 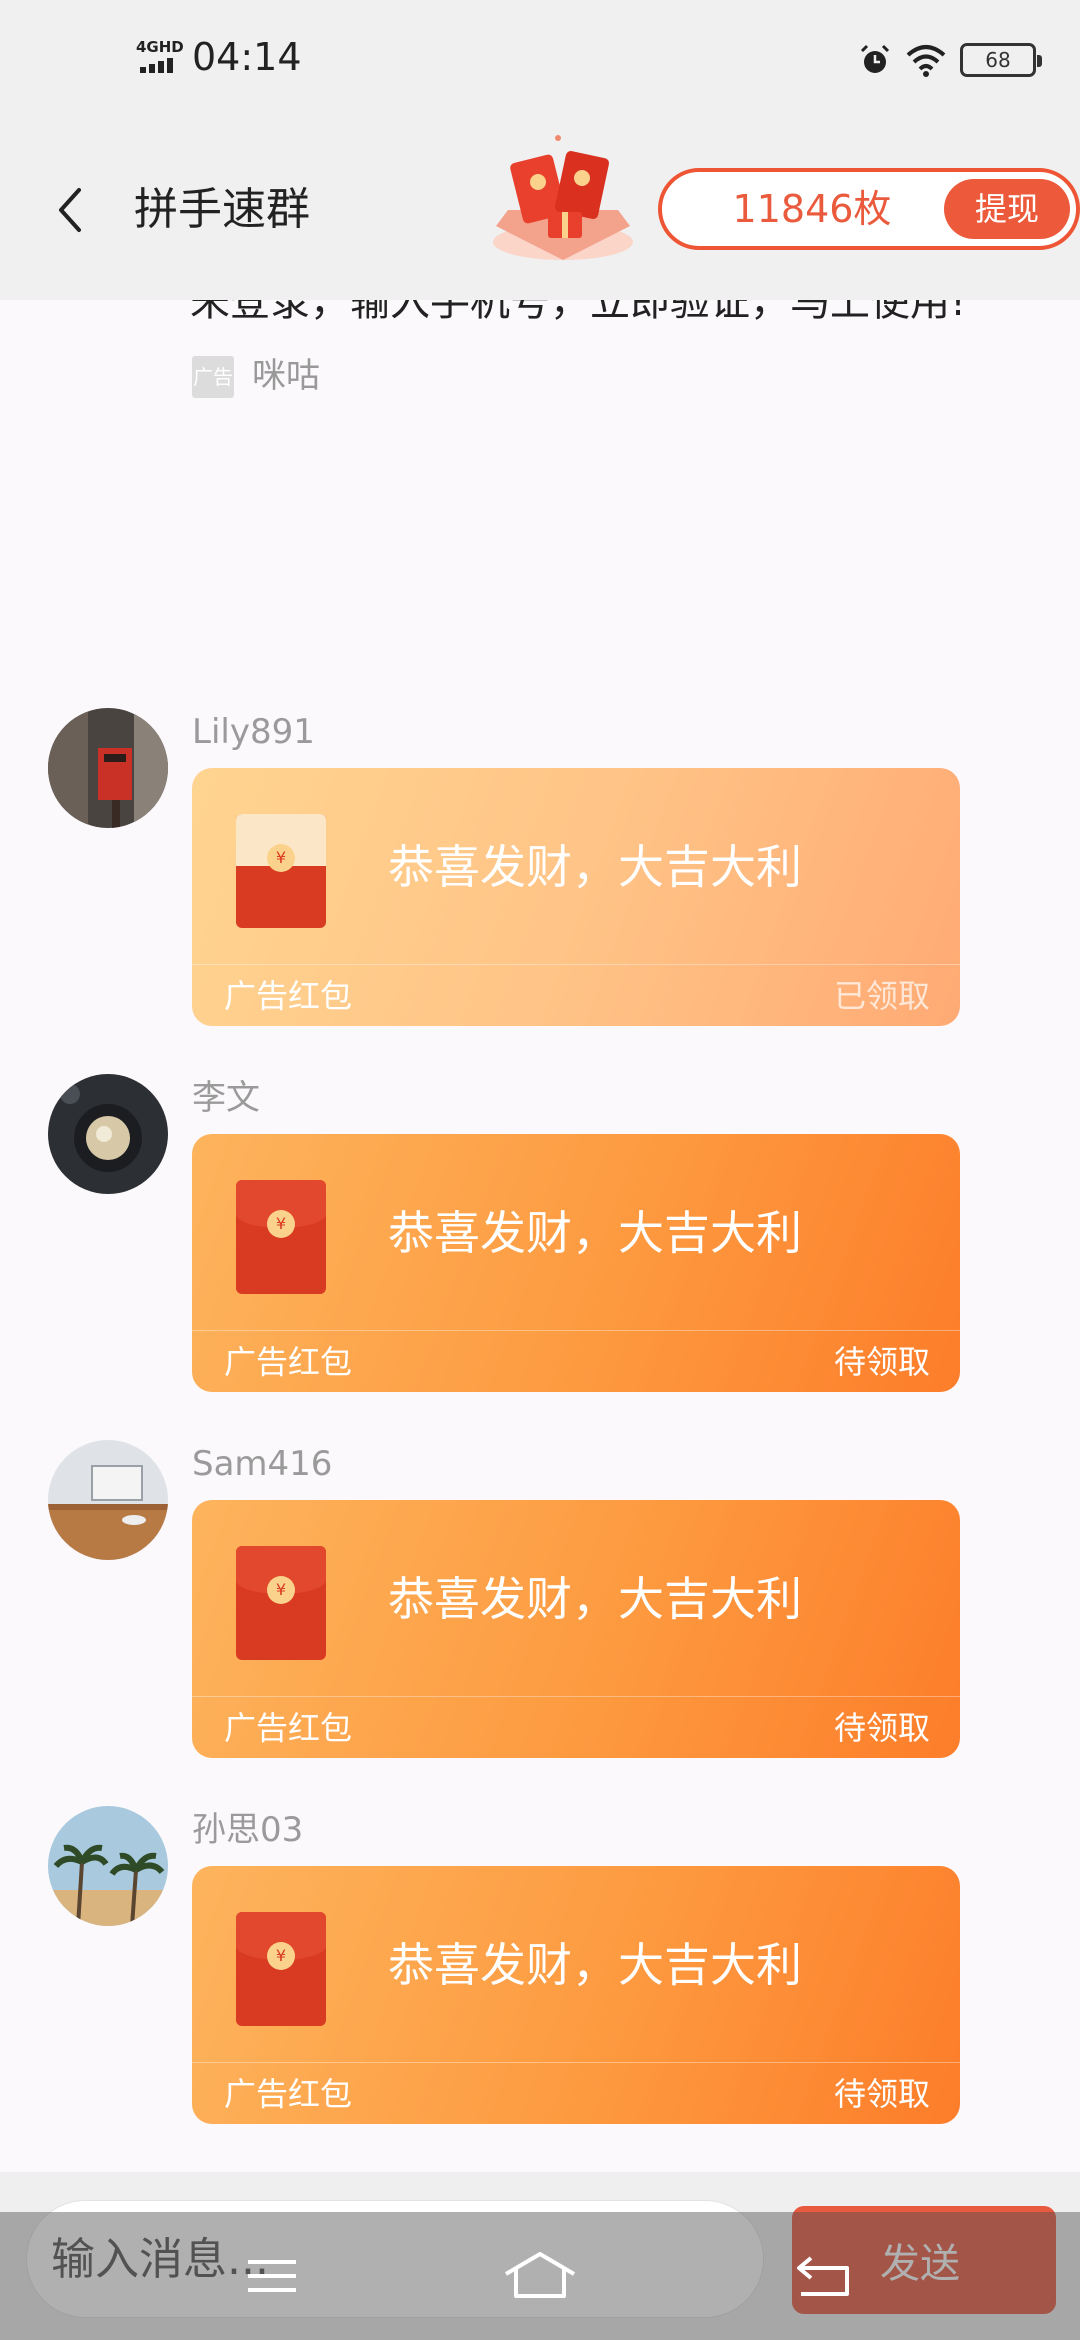 What do you see at coordinates (998, 60) in the screenshot?
I see `battery-level: 68` at bounding box center [998, 60].